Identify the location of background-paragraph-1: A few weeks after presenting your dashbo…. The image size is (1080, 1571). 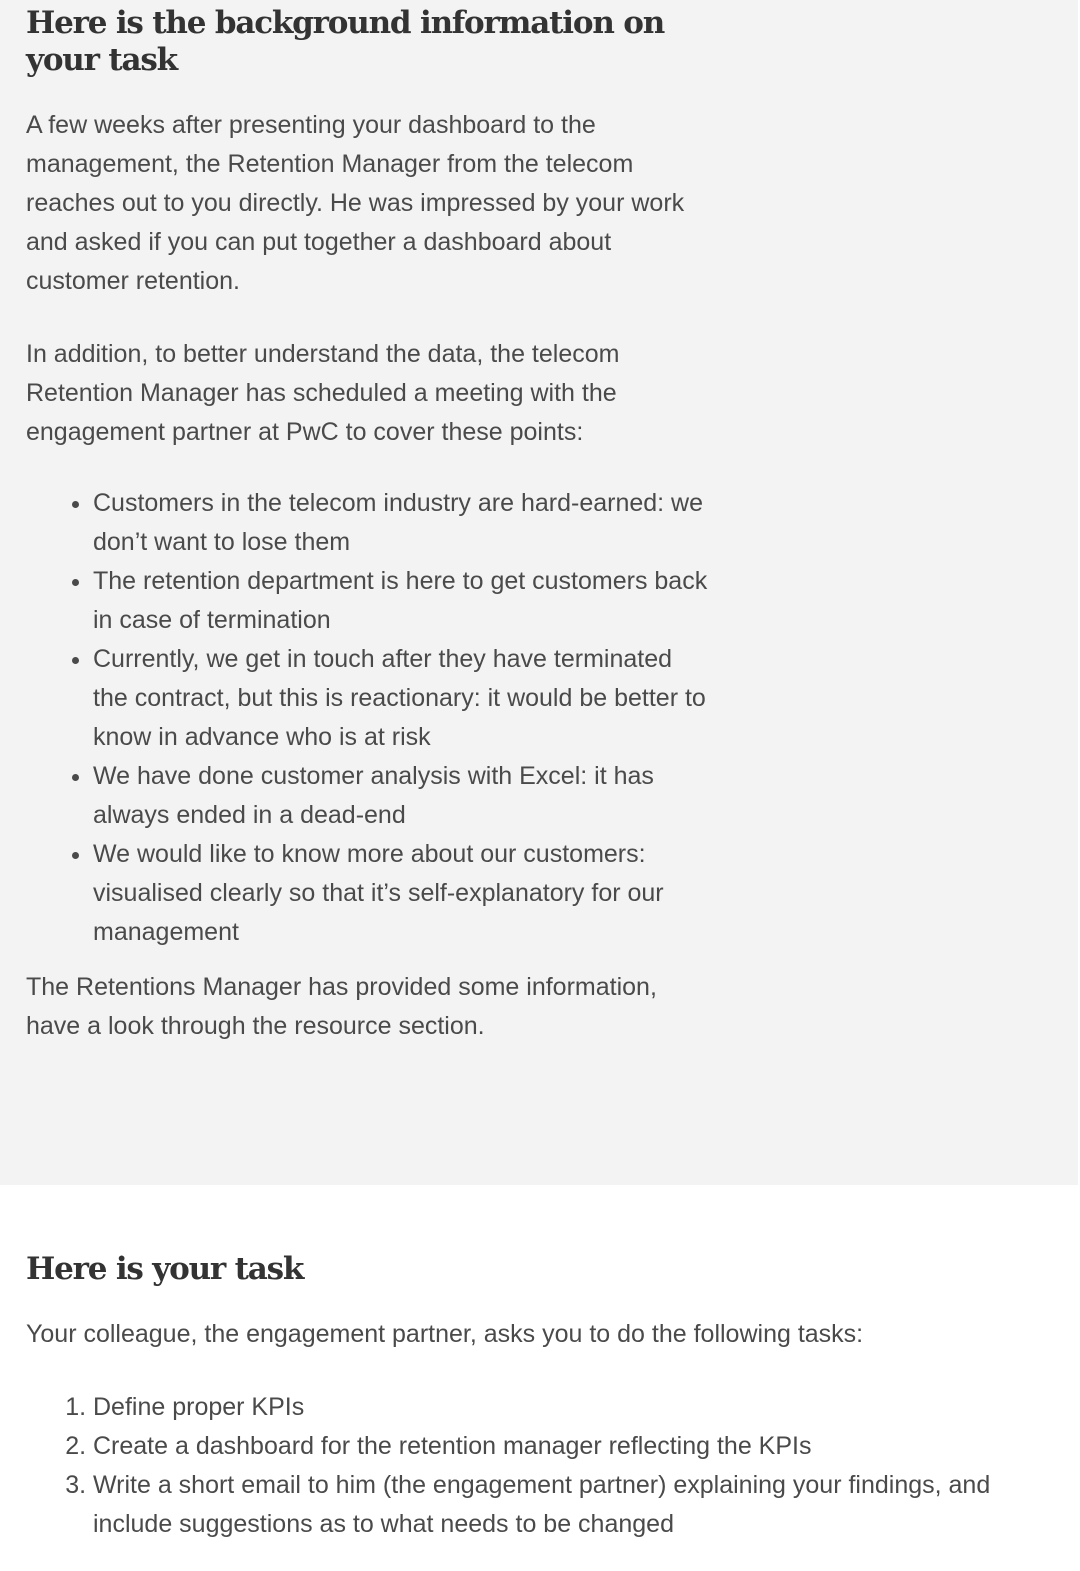
(355, 203).